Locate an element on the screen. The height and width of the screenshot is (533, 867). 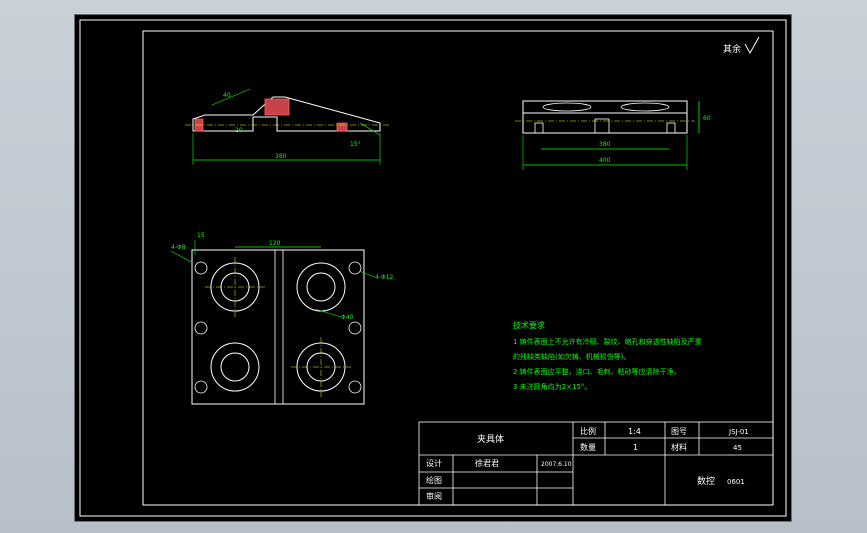
dim-front-total: 380 is located at coordinates (281, 156).